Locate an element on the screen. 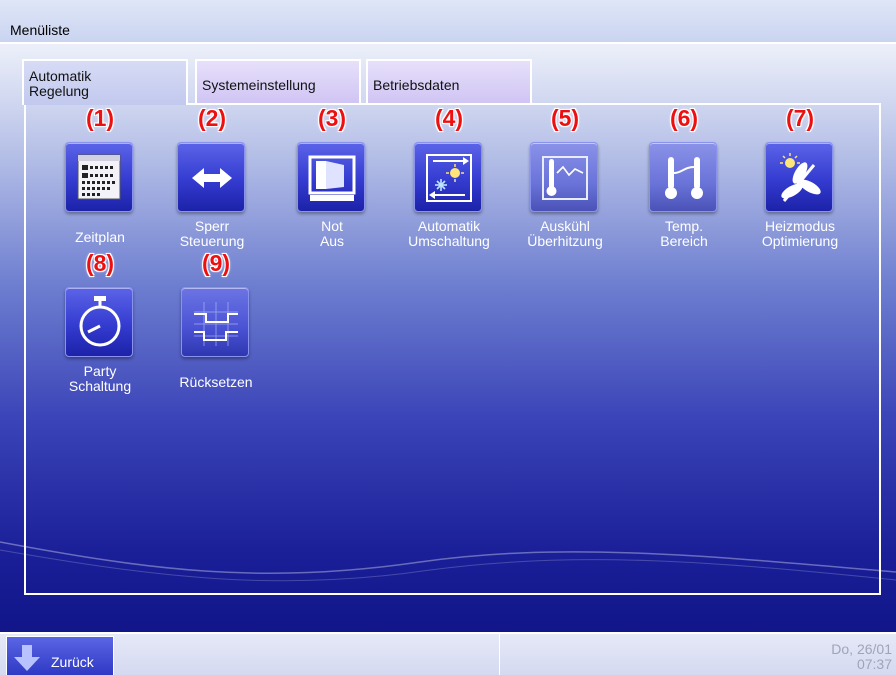 The height and width of the screenshot is (675, 896). auto-changeover-icon is located at coordinates (448, 177).